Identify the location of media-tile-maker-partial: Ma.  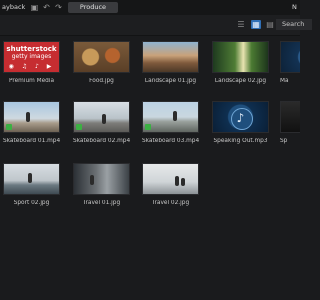
(290, 62).